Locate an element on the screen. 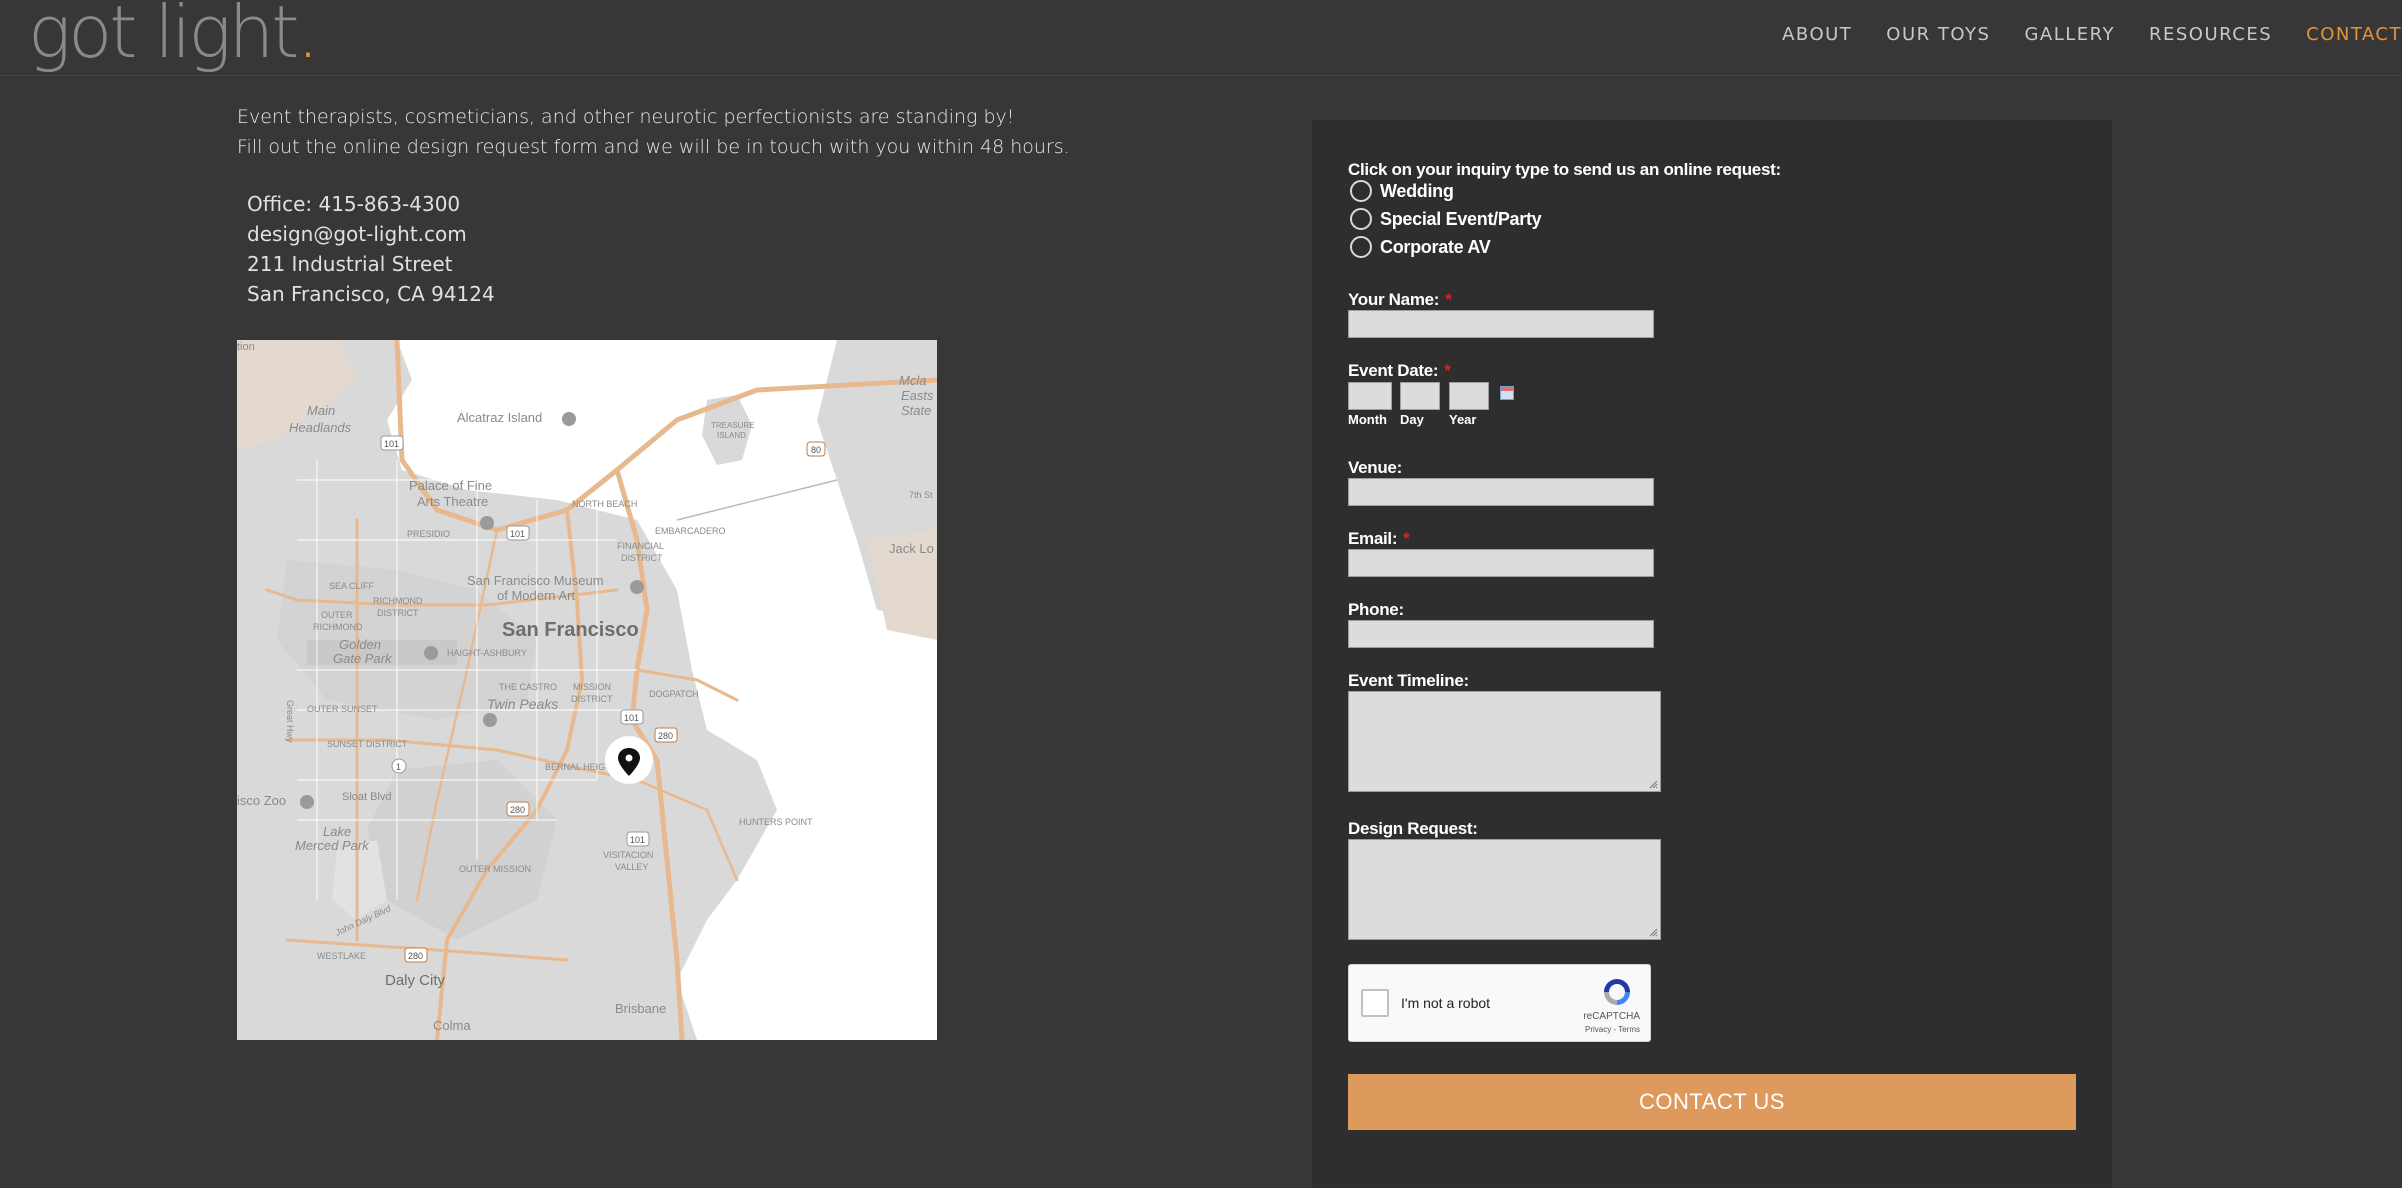 This screenshot has height=1188, width=2402. map-label-hunters-point: HUNTERS POINT is located at coordinates (776, 822).